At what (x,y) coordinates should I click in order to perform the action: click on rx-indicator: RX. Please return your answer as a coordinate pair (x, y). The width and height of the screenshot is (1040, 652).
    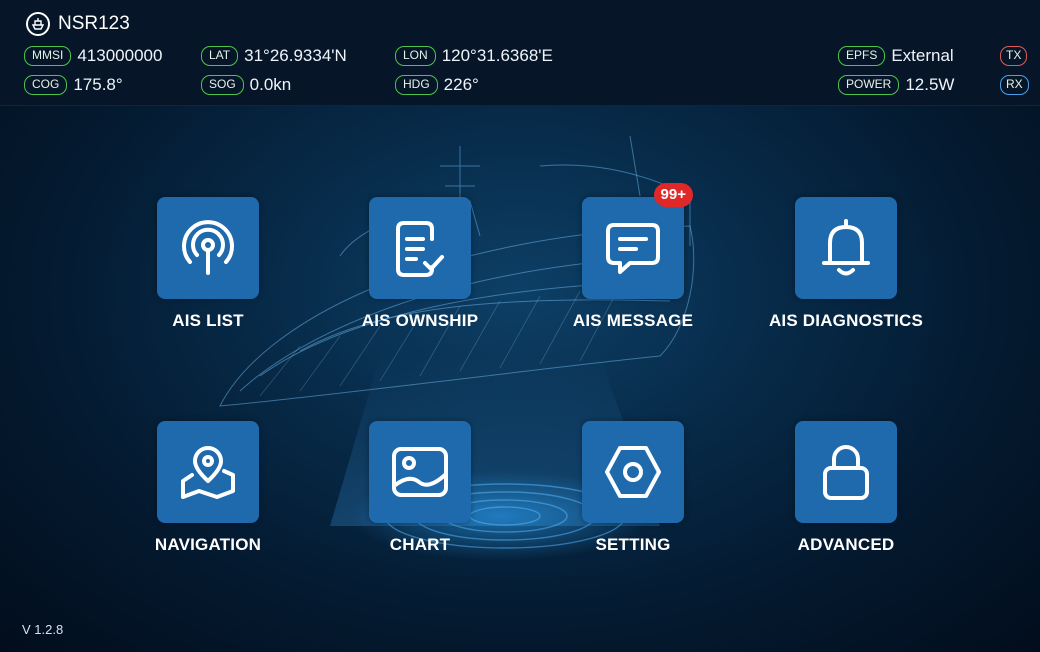
    Looking at the image, I should click on (1014, 85).